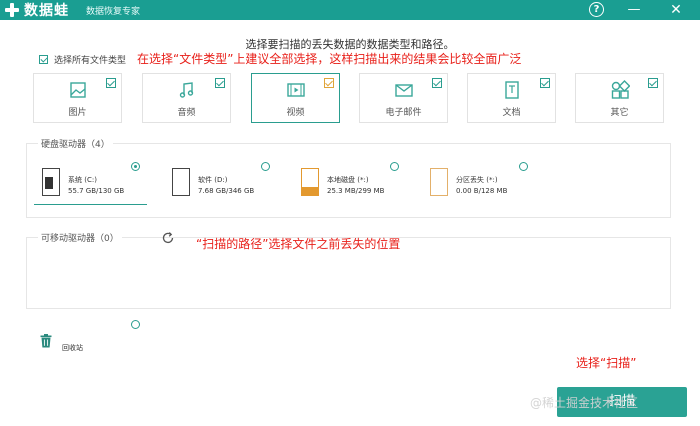 The height and width of the screenshot is (426, 700). Describe the element at coordinates (511, 90) in the screenshot. I see `document-icon` at that location.